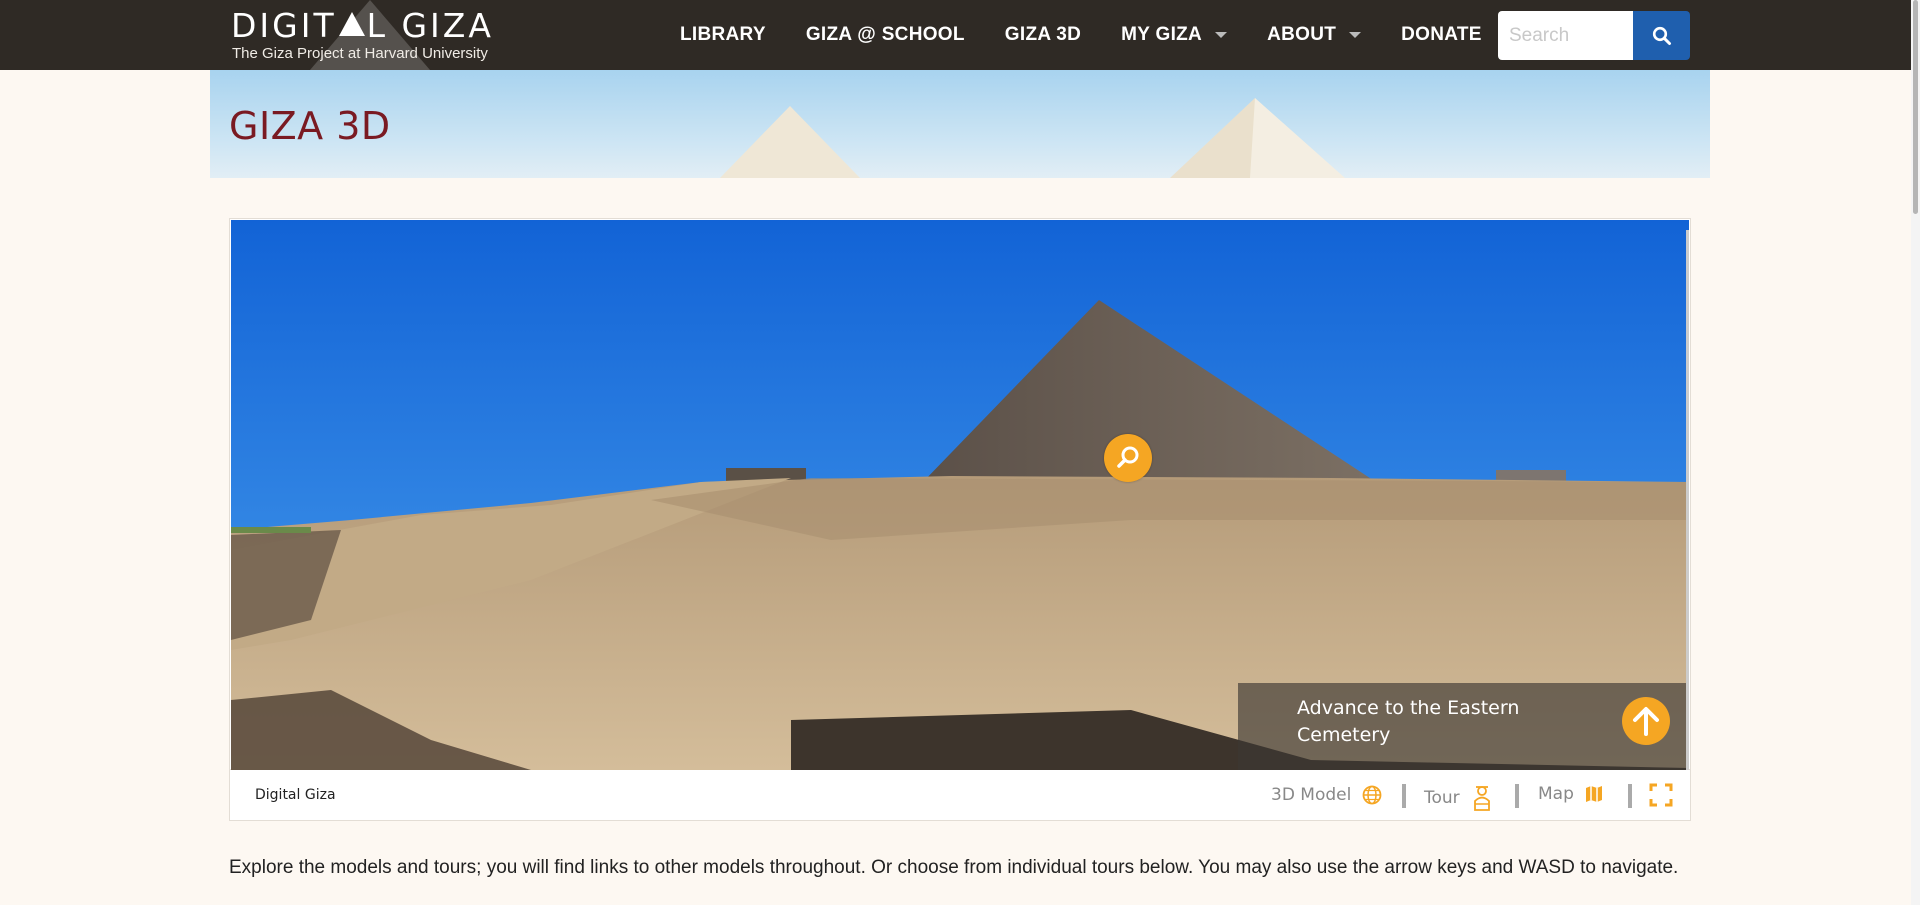 The width and height of the screenshot is (1920, 905). I want to click on fullscreen-button, so click(1661, 795).